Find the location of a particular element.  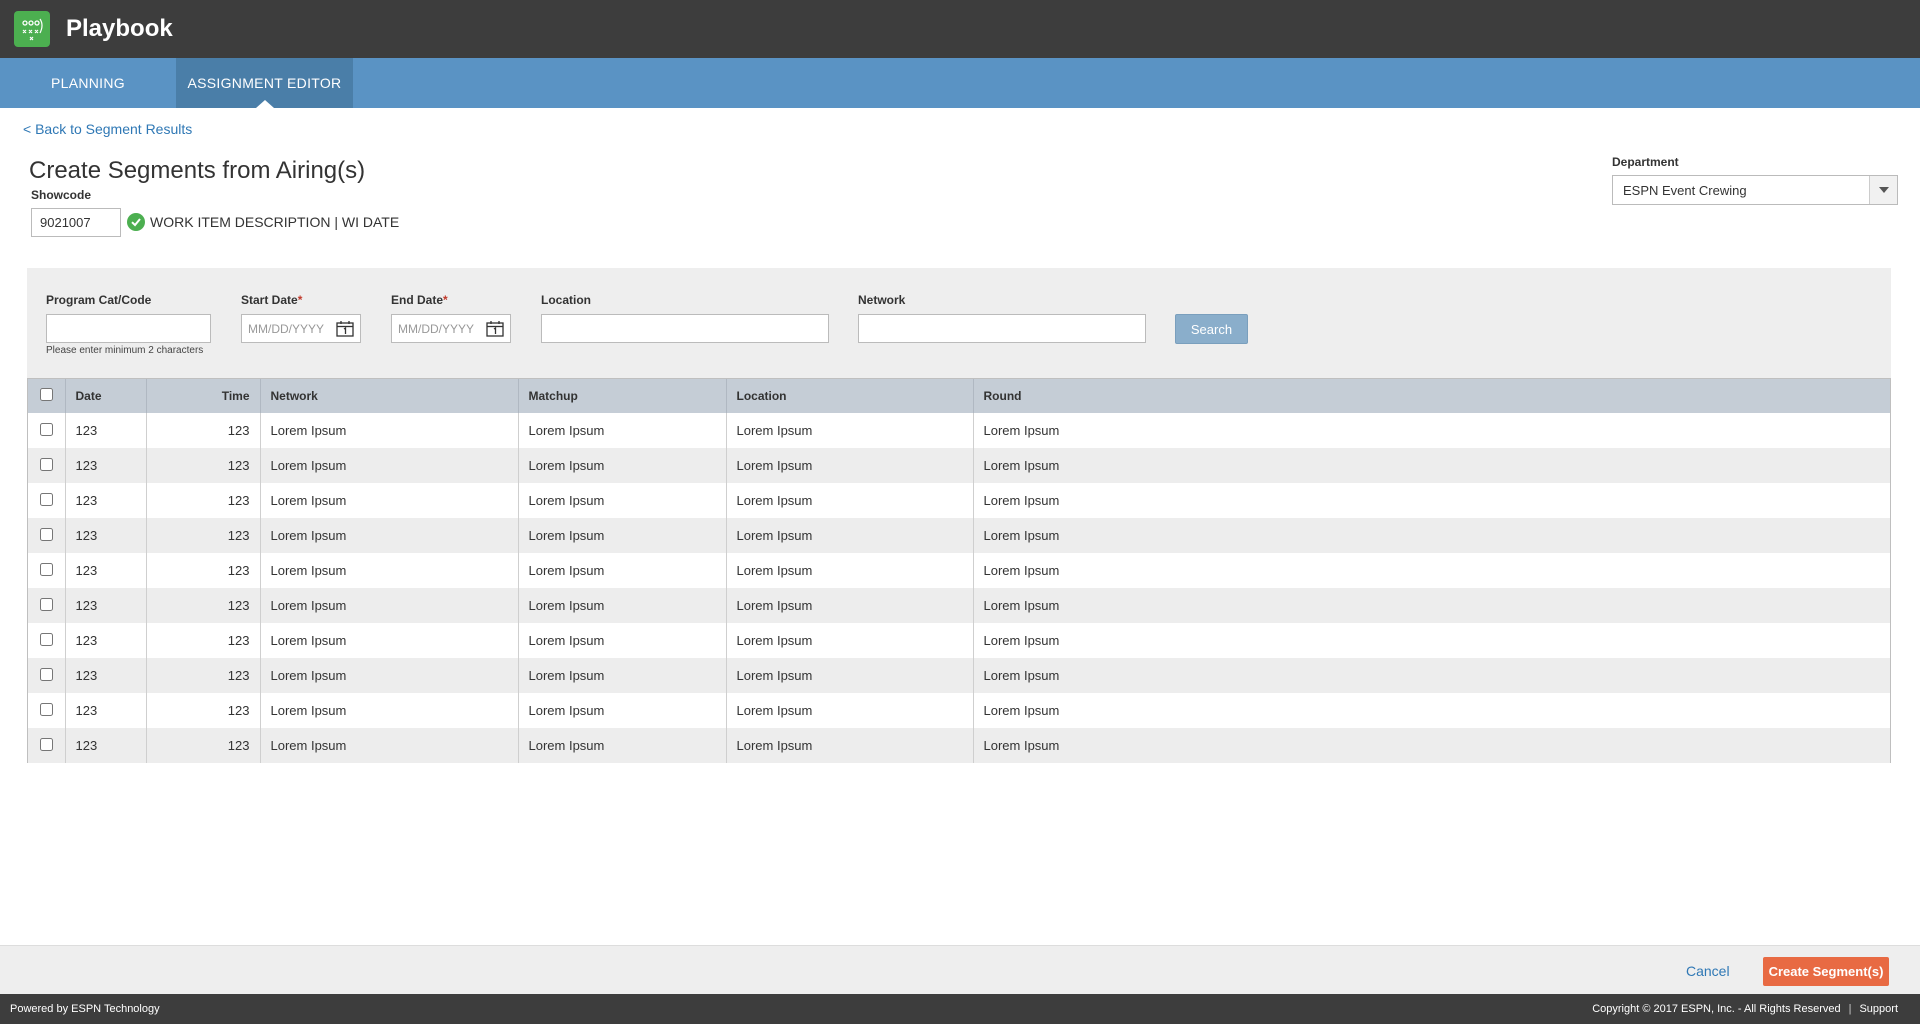

end-date-label-text: End Date is located at coordinates (417, 300).